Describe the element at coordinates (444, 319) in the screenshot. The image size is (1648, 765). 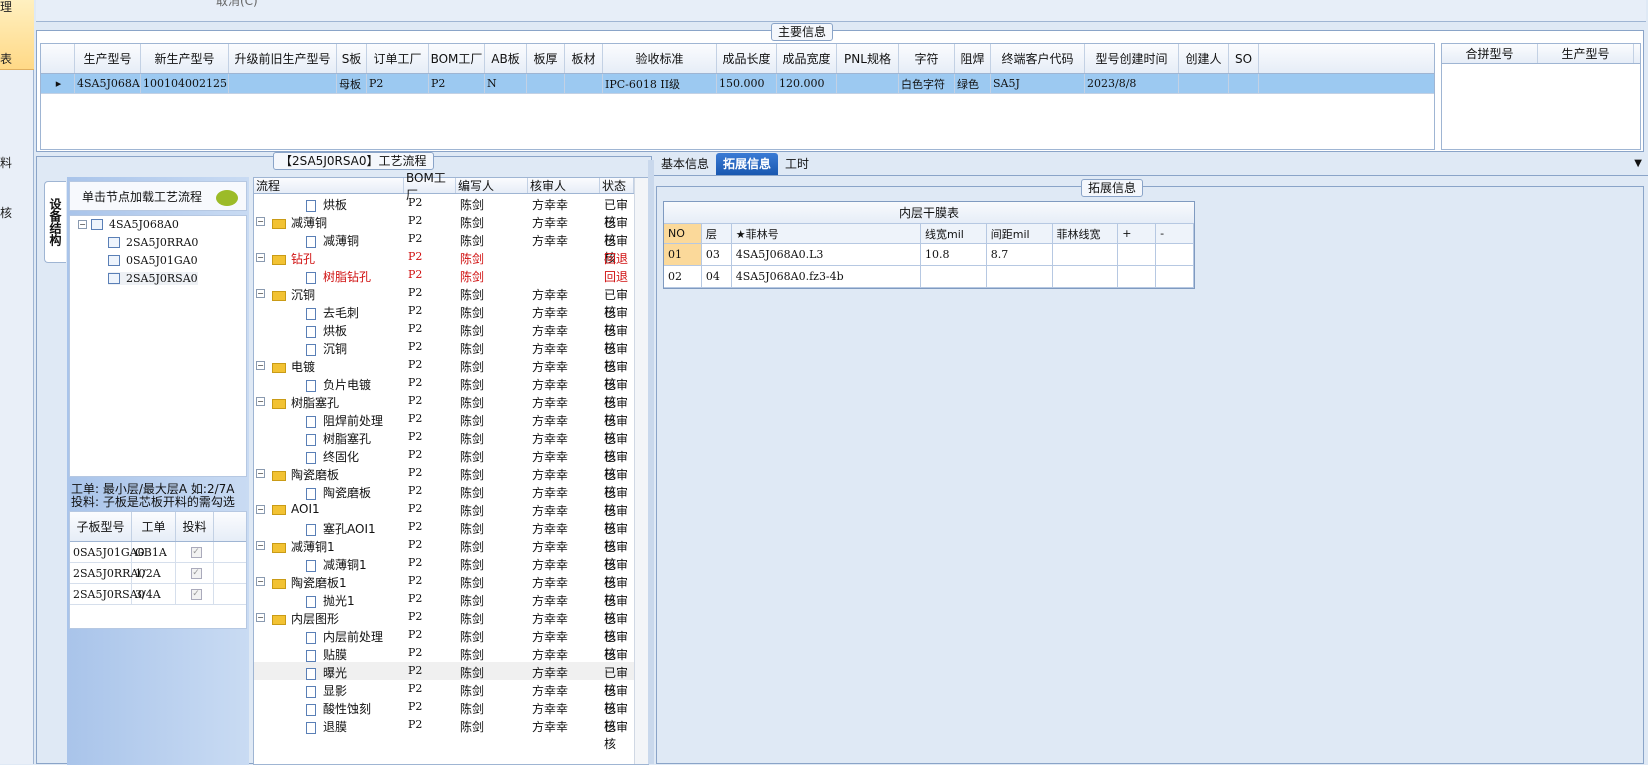
I see `flow-row: 去毛刺 P2 陈剑 方幸幸 已审核` at that location.